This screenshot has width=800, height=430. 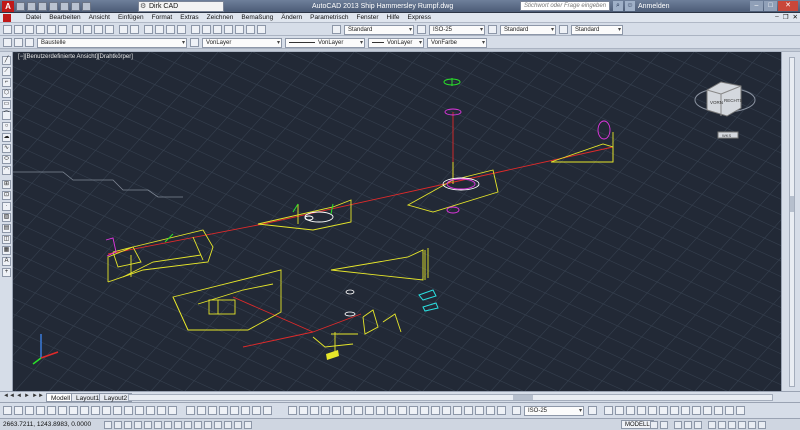 I want to click on ducs-mode-icon, so click(x=188, y=425).